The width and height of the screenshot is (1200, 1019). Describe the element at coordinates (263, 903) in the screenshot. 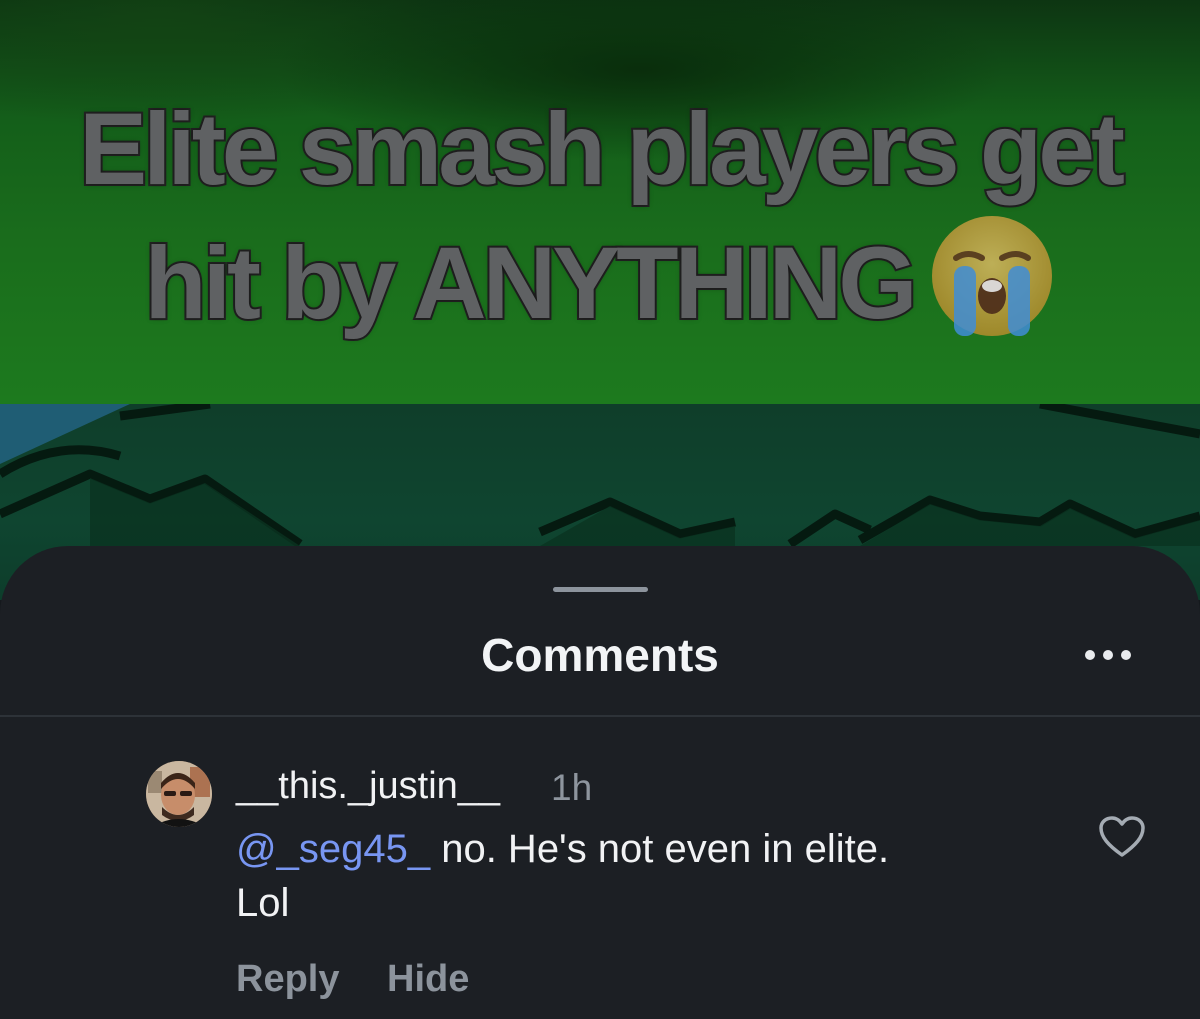

I see `comment-text-line2: Lol` at that location.